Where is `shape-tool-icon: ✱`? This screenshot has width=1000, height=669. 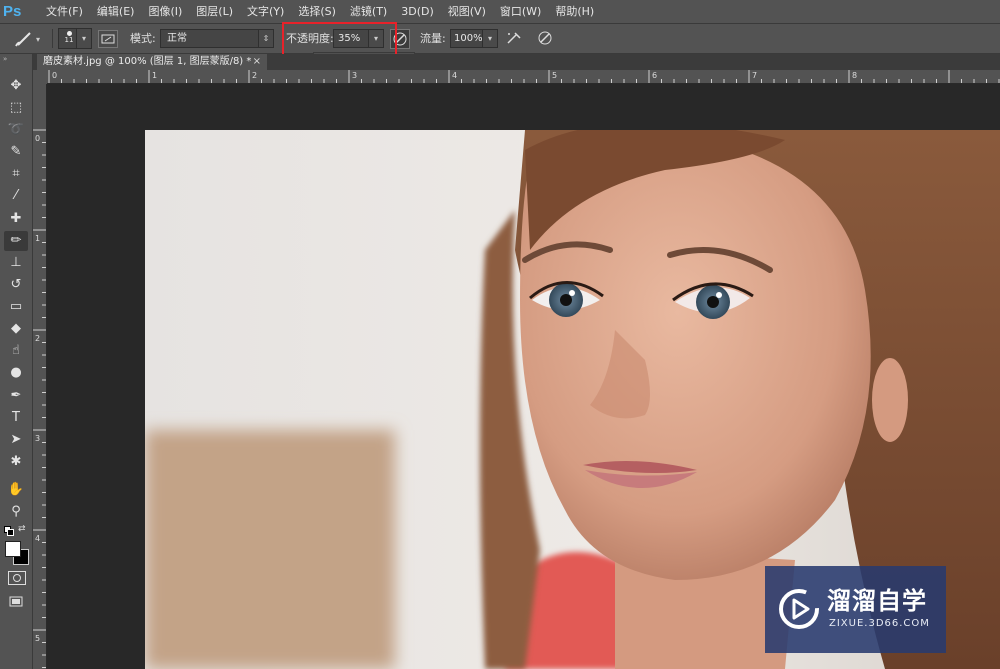 shape-tool-icon: ✱ is located at coordinates (16, 462).